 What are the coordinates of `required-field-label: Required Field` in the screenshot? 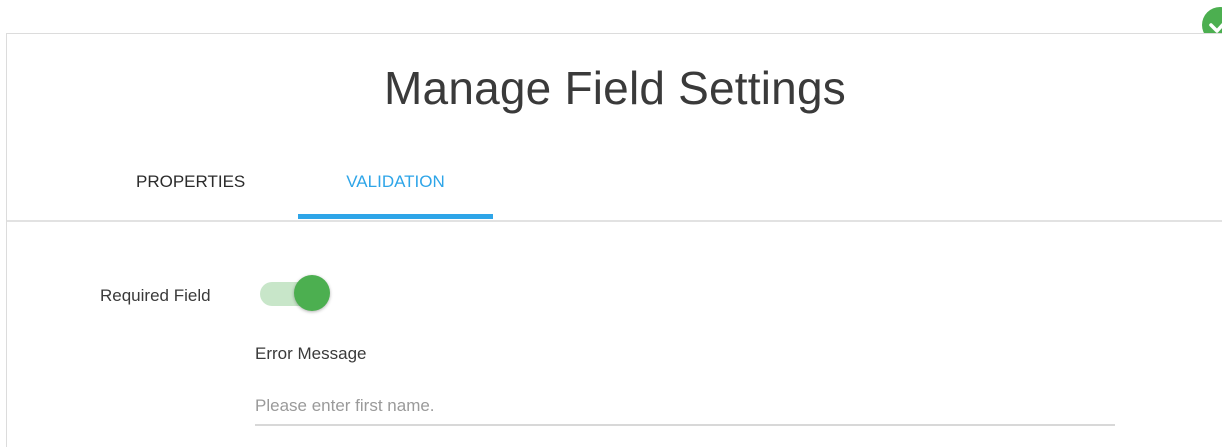 It's located at (155, 295).